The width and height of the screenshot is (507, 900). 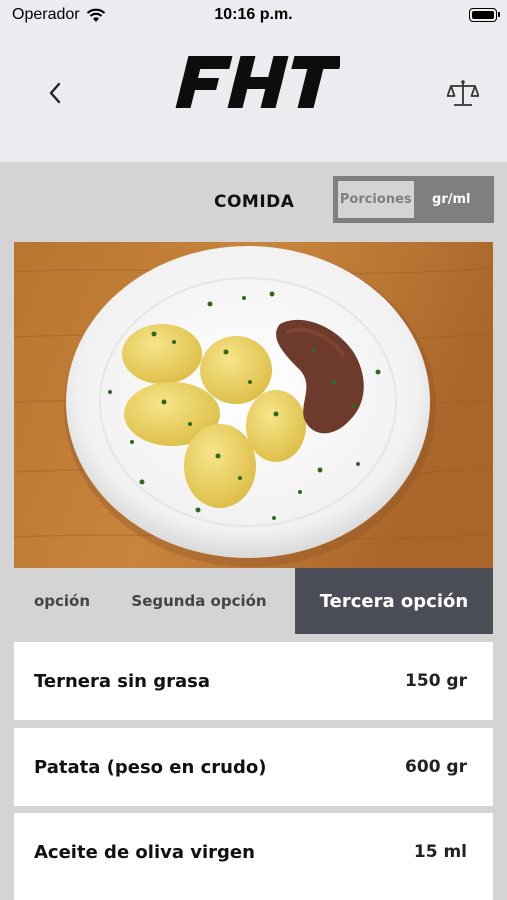 I want to click on battery-icon, so click(x=484, y=15).